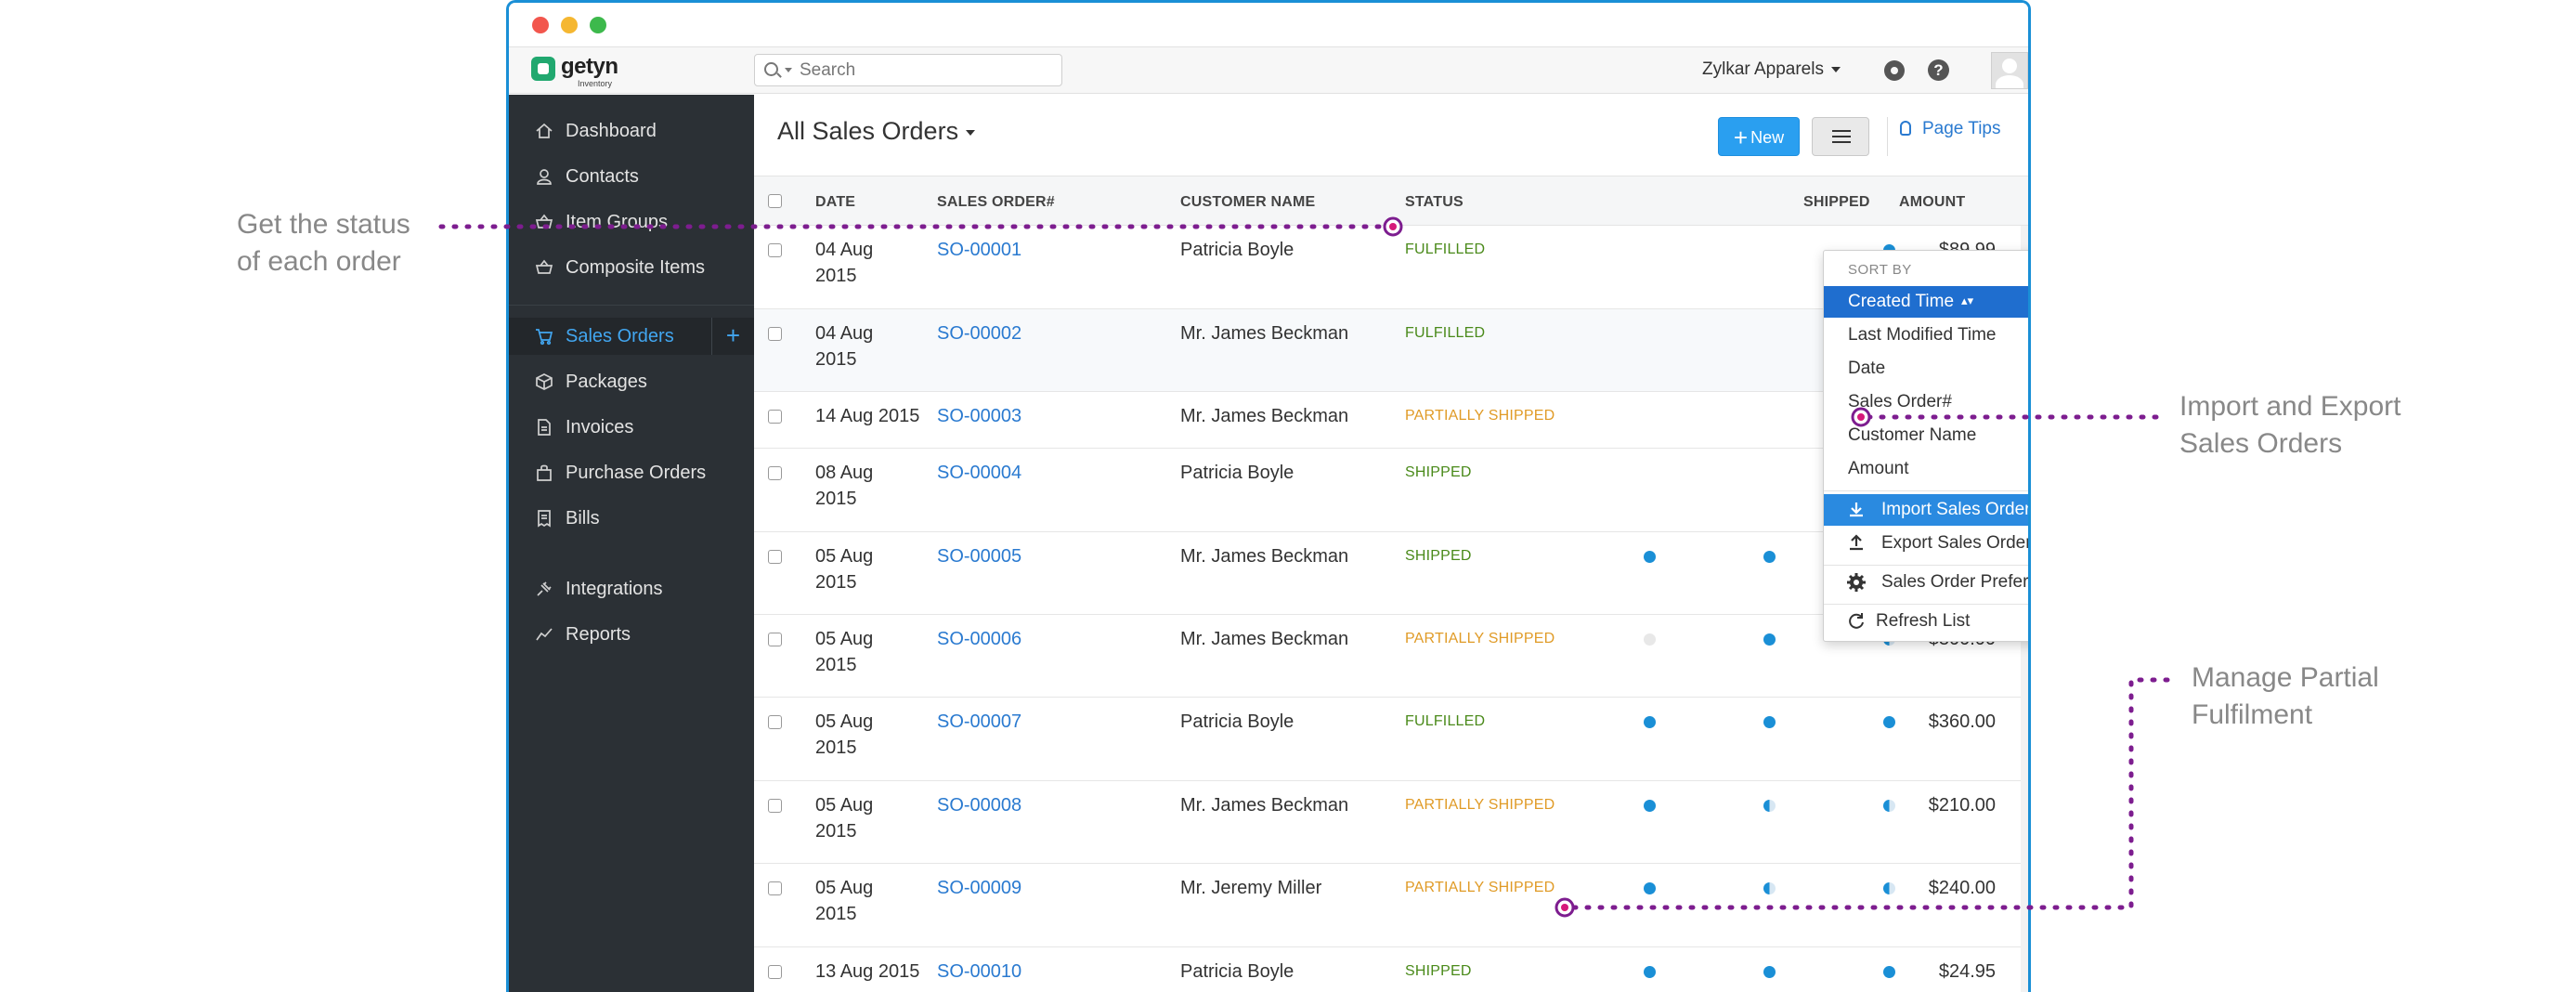 This screenshot has height=992, width=2576. What do you see at coordinates (979, 972) in the screenshot?
I see `sales-order-link: SO-00010` at bounding box center [979, 972].